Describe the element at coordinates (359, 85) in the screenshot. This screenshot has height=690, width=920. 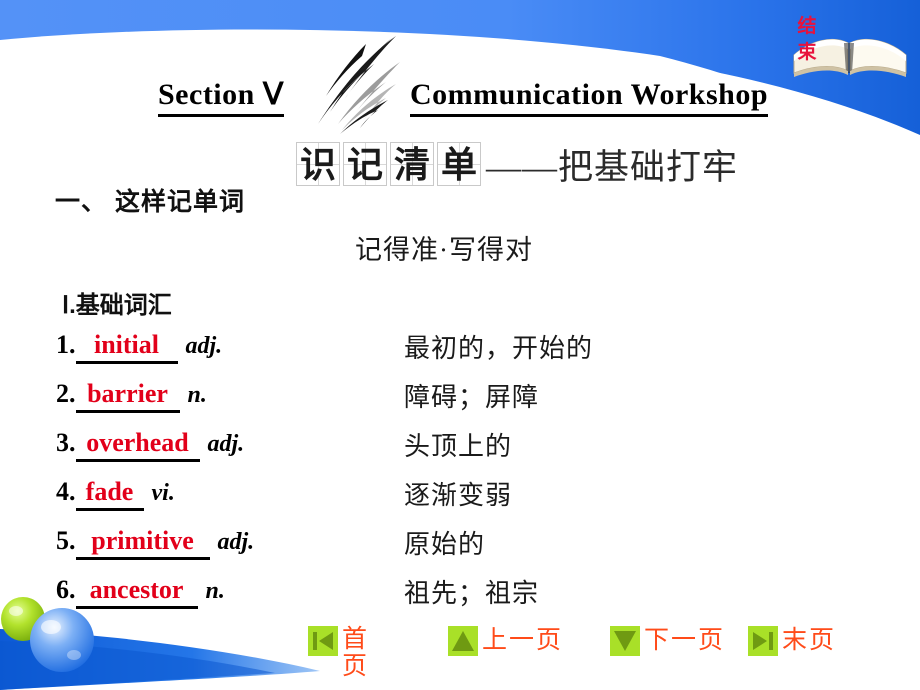
I see `brush-stroke-icon` at that location.